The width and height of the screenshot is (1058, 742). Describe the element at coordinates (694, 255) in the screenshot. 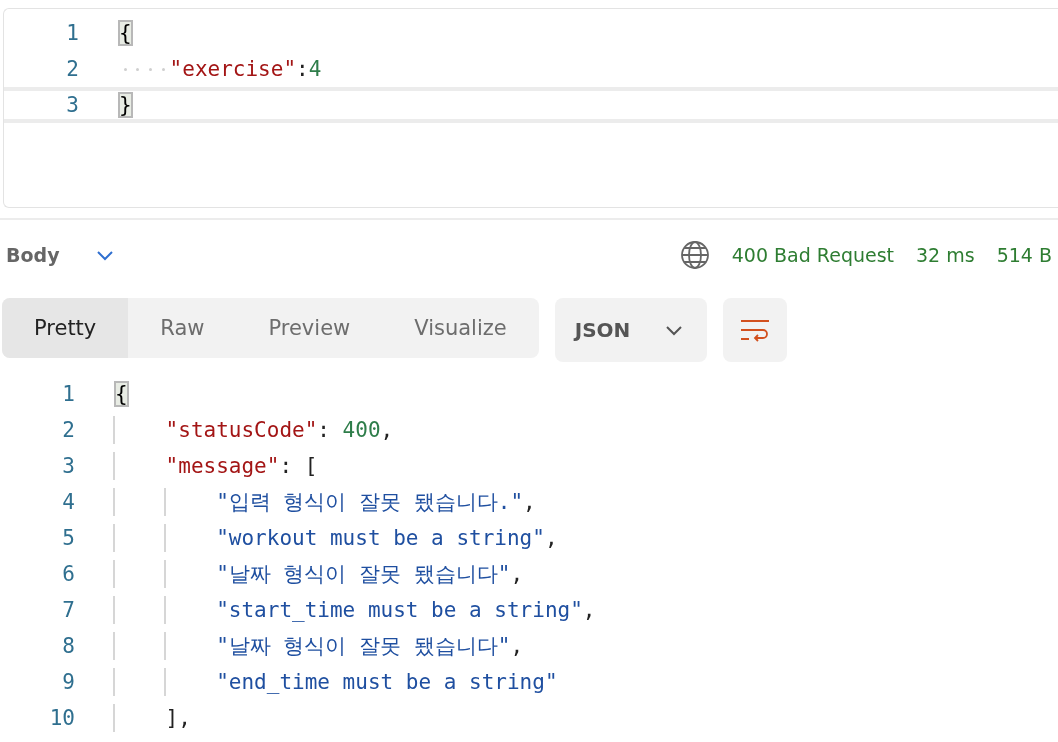

I see `globe-icon` at that location.